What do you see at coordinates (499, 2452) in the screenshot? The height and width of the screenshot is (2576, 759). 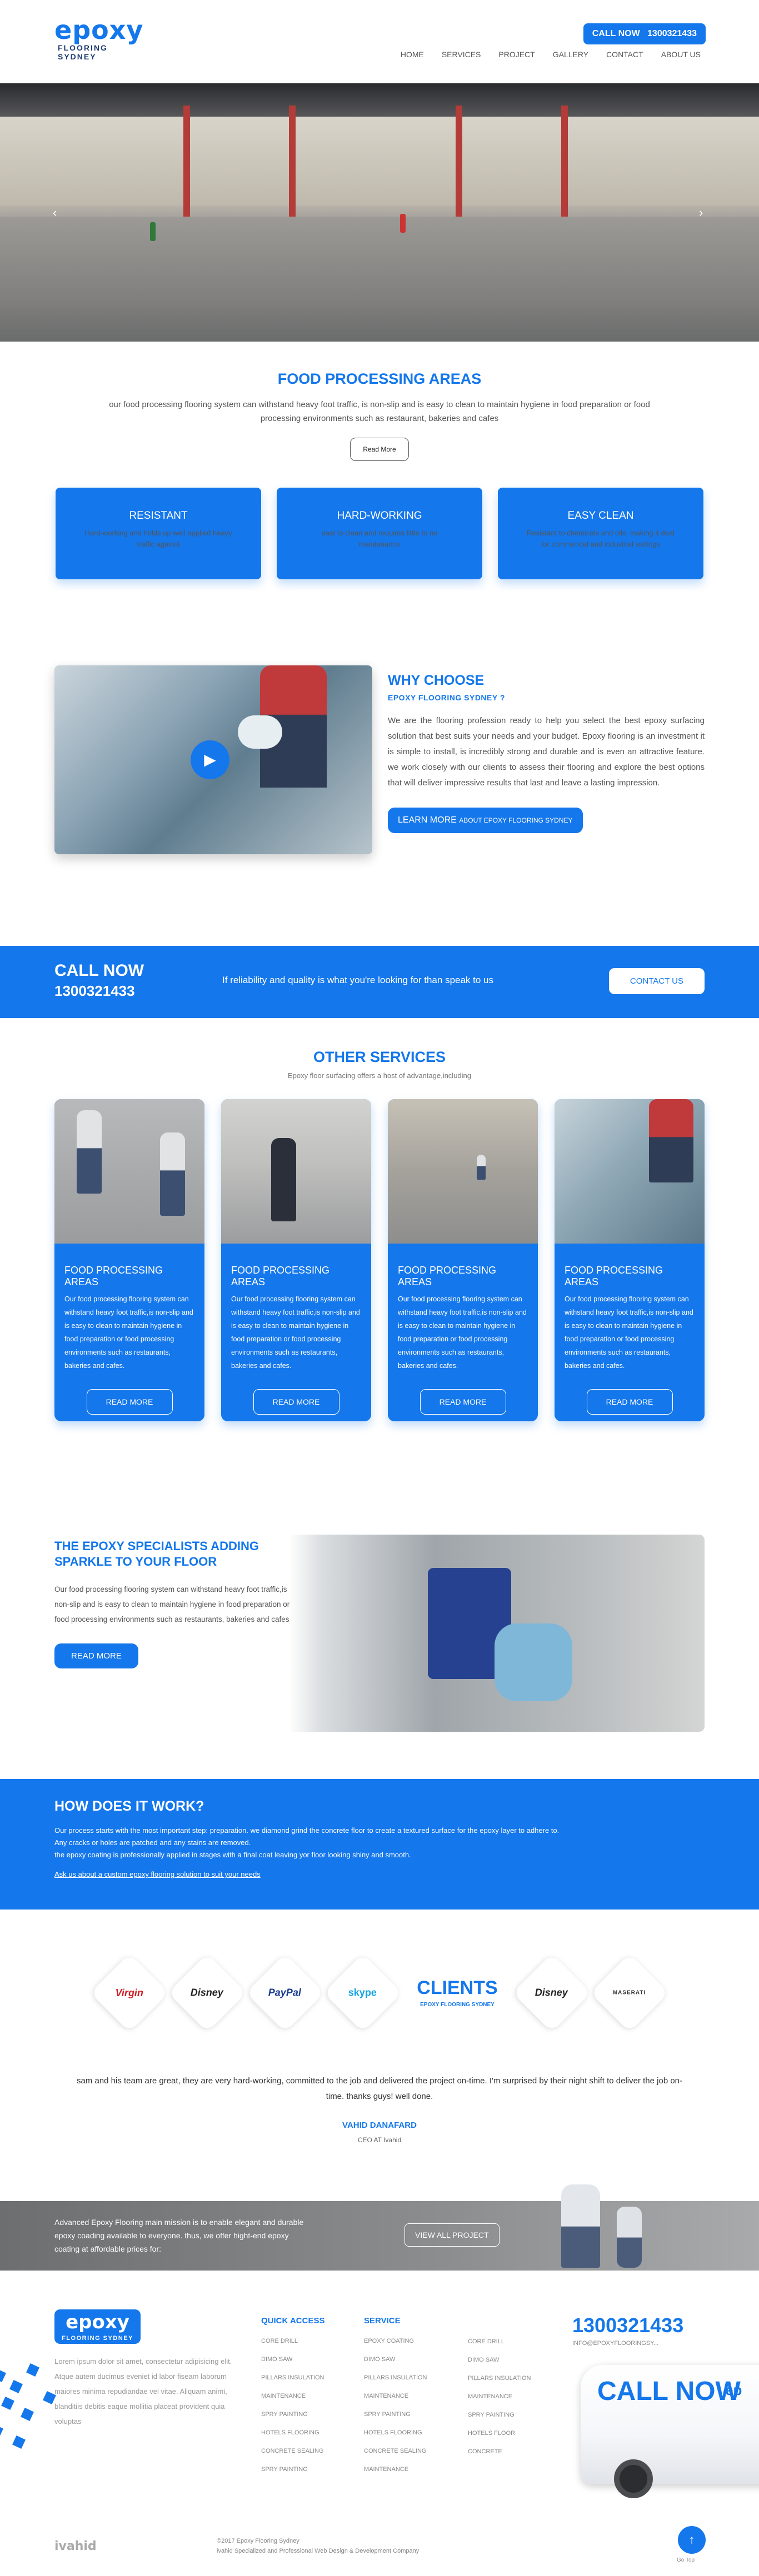 I see `footer-link: CONCRETE` at bounding box center [499, 2452].